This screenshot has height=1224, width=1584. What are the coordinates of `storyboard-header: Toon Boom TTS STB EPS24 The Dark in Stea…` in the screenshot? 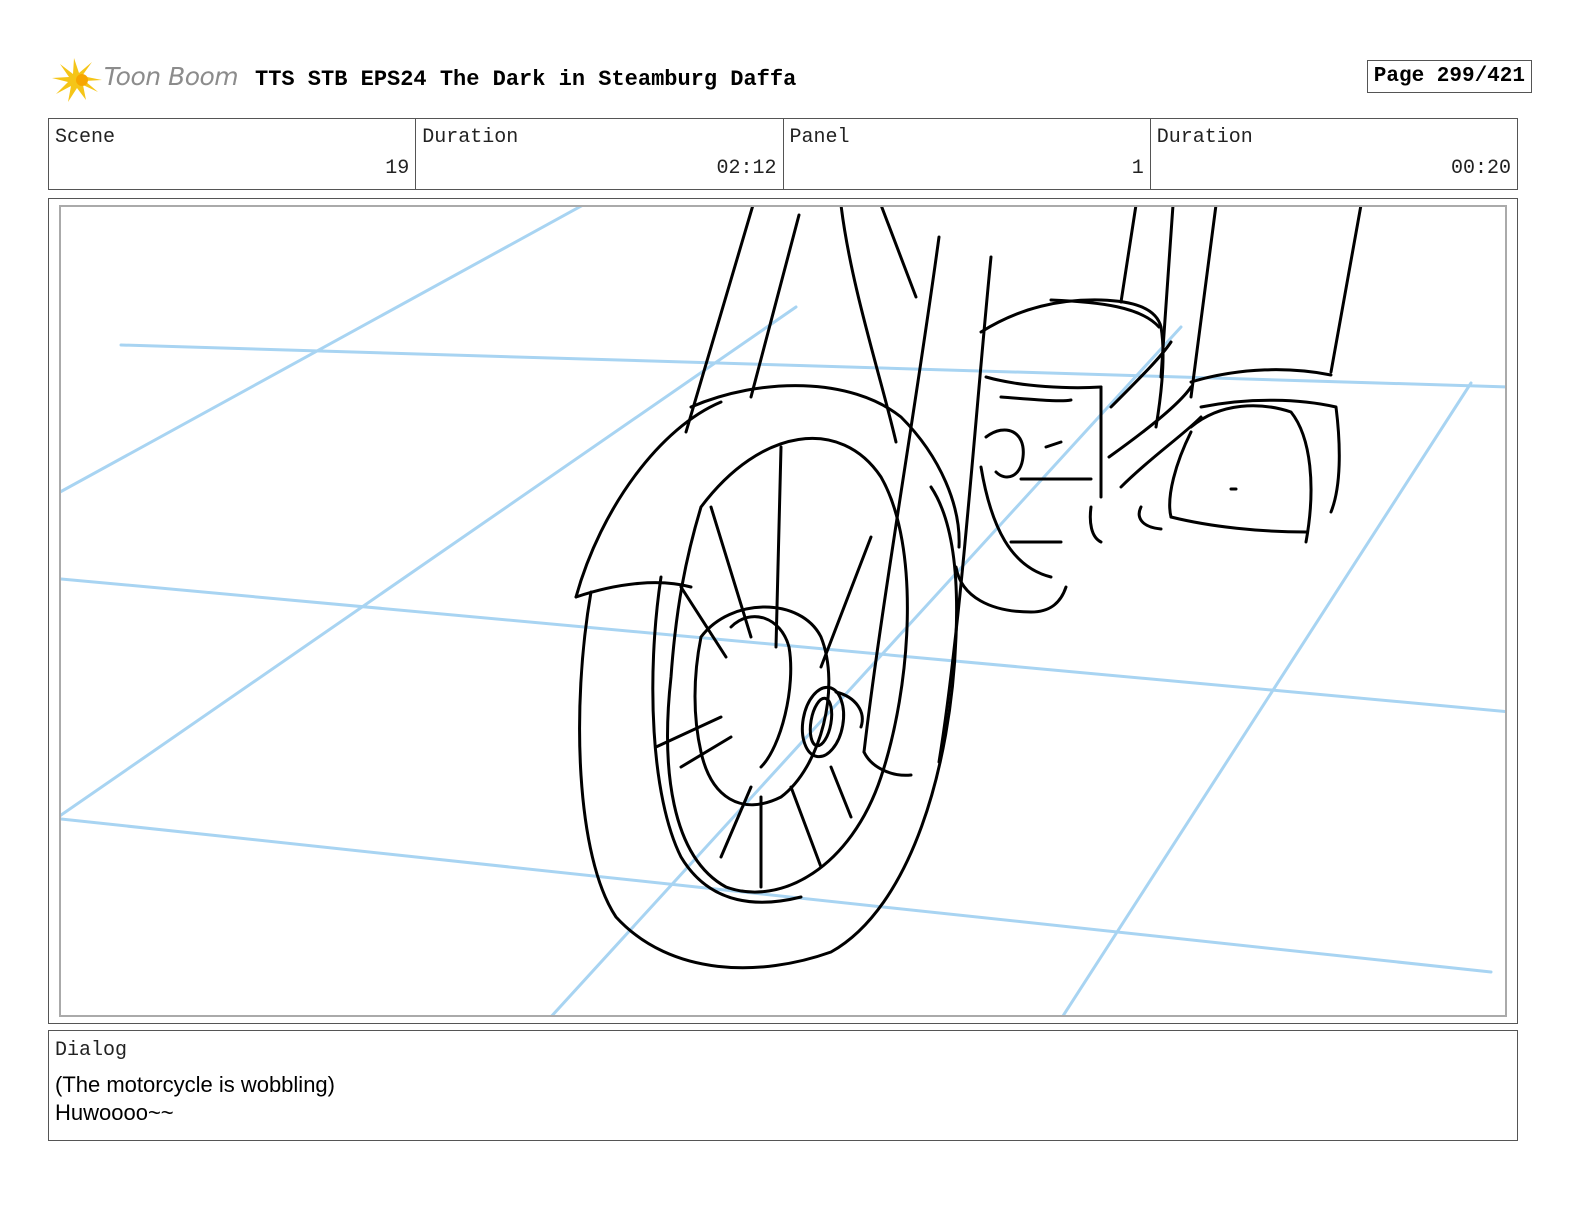 It's located at (792, 80).